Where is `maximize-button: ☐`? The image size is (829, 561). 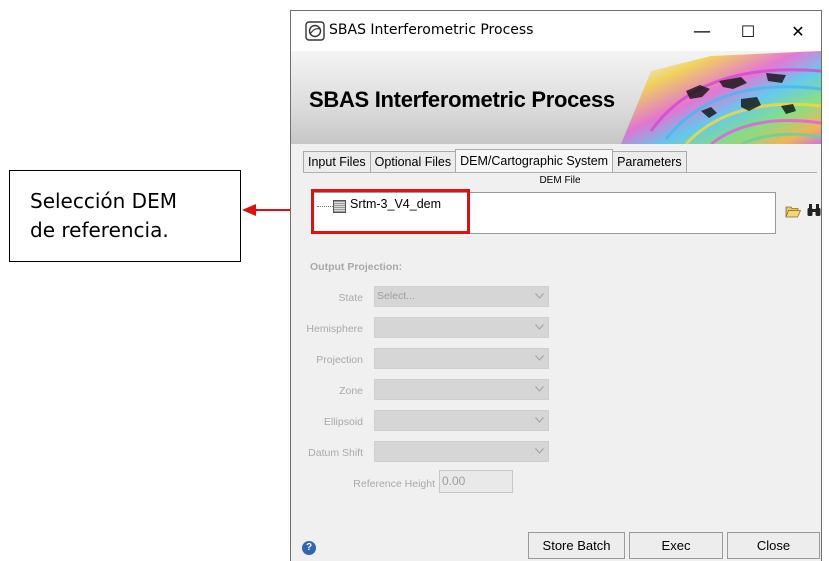
maximize-button: ☐ is located at coordinates (748, 31).